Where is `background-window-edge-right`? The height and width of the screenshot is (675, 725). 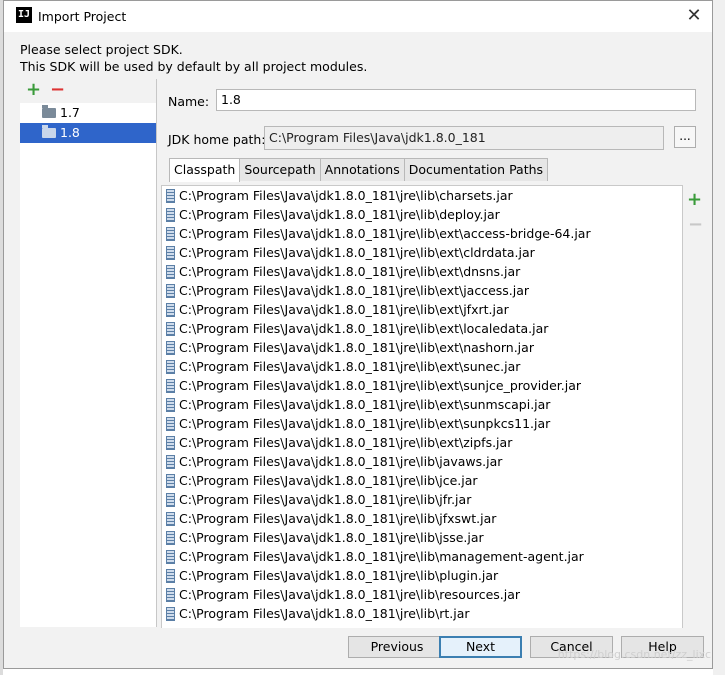
background-window-edge-right is located at coordinates (719, 337).